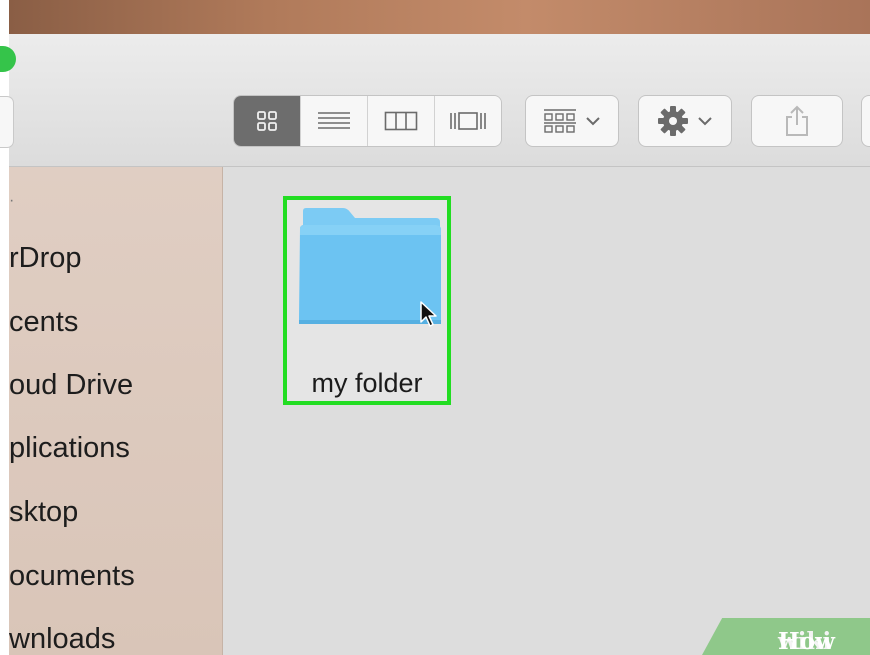 This screenshot has height=655, width=870. Describe the element at coordinates (69, 448) in the screenshot. I see `sidebar-item-applications: plications` at that location.